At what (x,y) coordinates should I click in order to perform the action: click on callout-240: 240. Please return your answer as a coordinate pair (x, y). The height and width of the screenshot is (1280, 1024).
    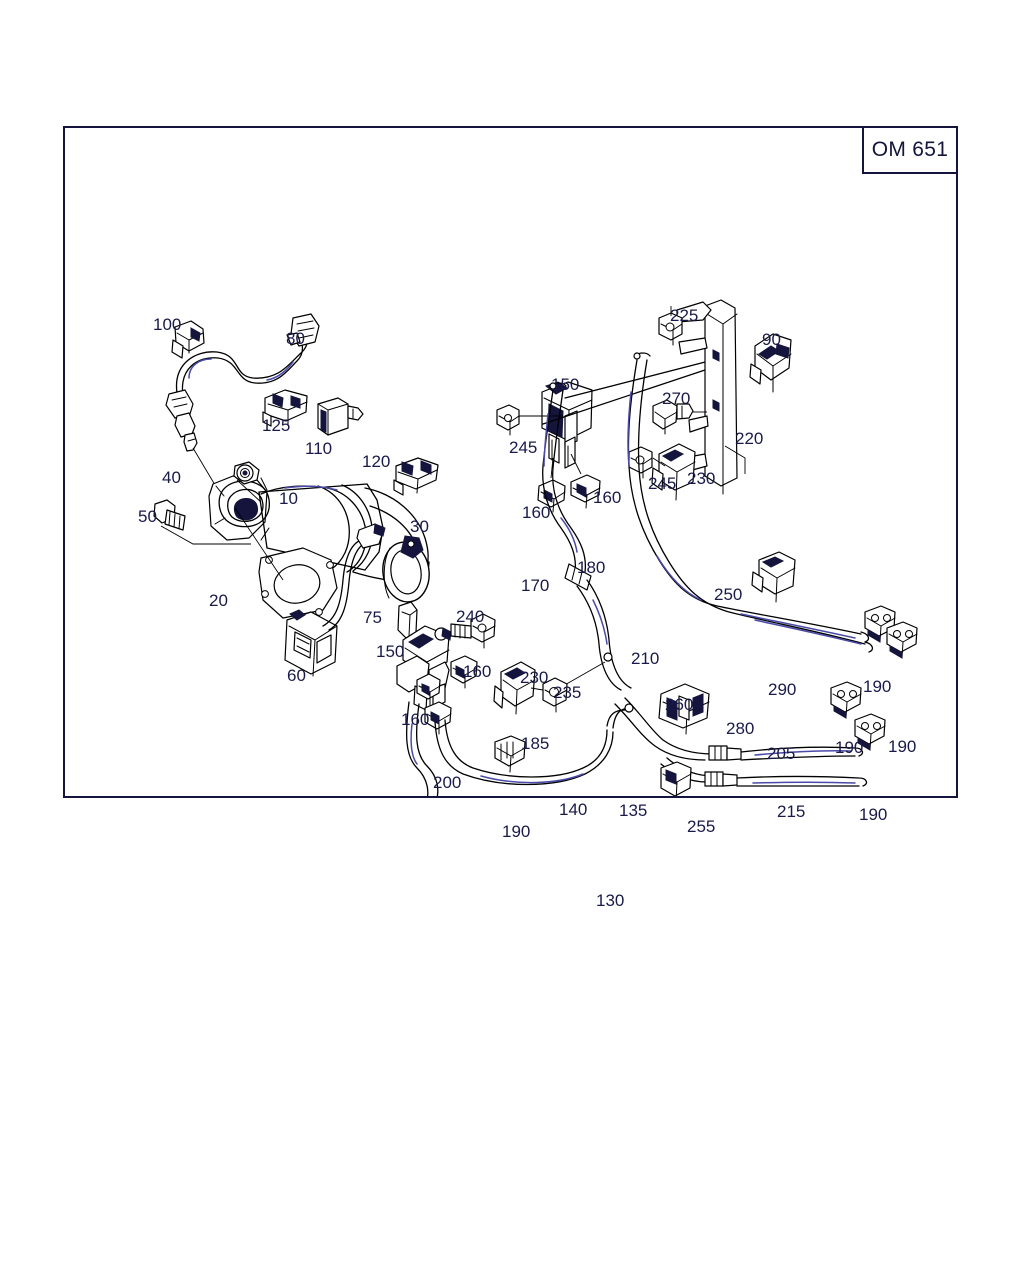
    Looking at the image, I should click on (470, 616).